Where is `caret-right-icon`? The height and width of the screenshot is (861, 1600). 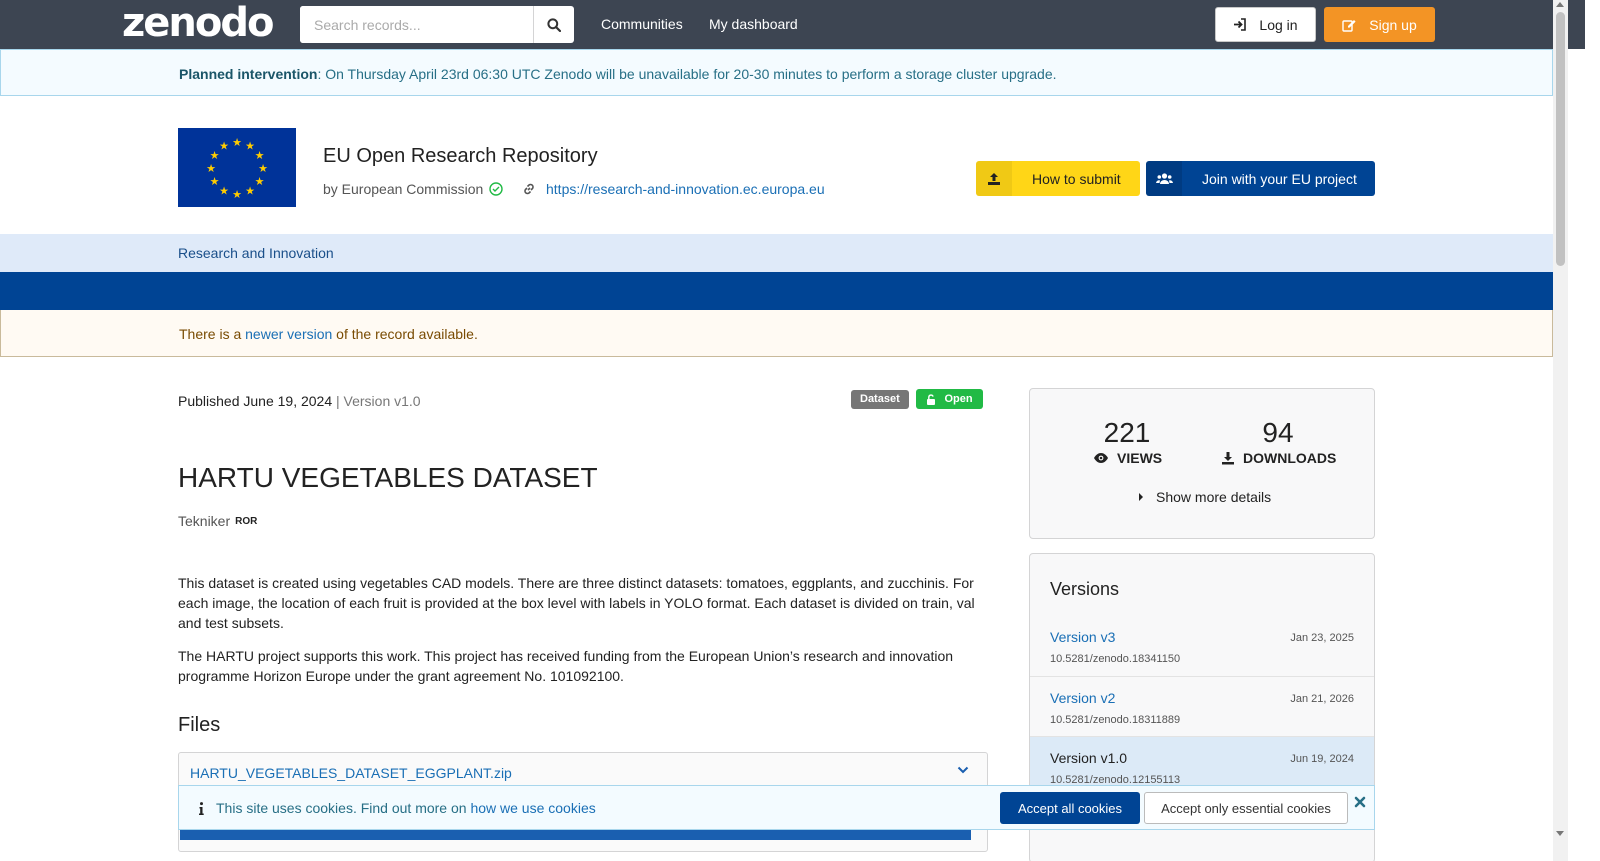 caret-right-icon is located at coordinates (1141, 497).